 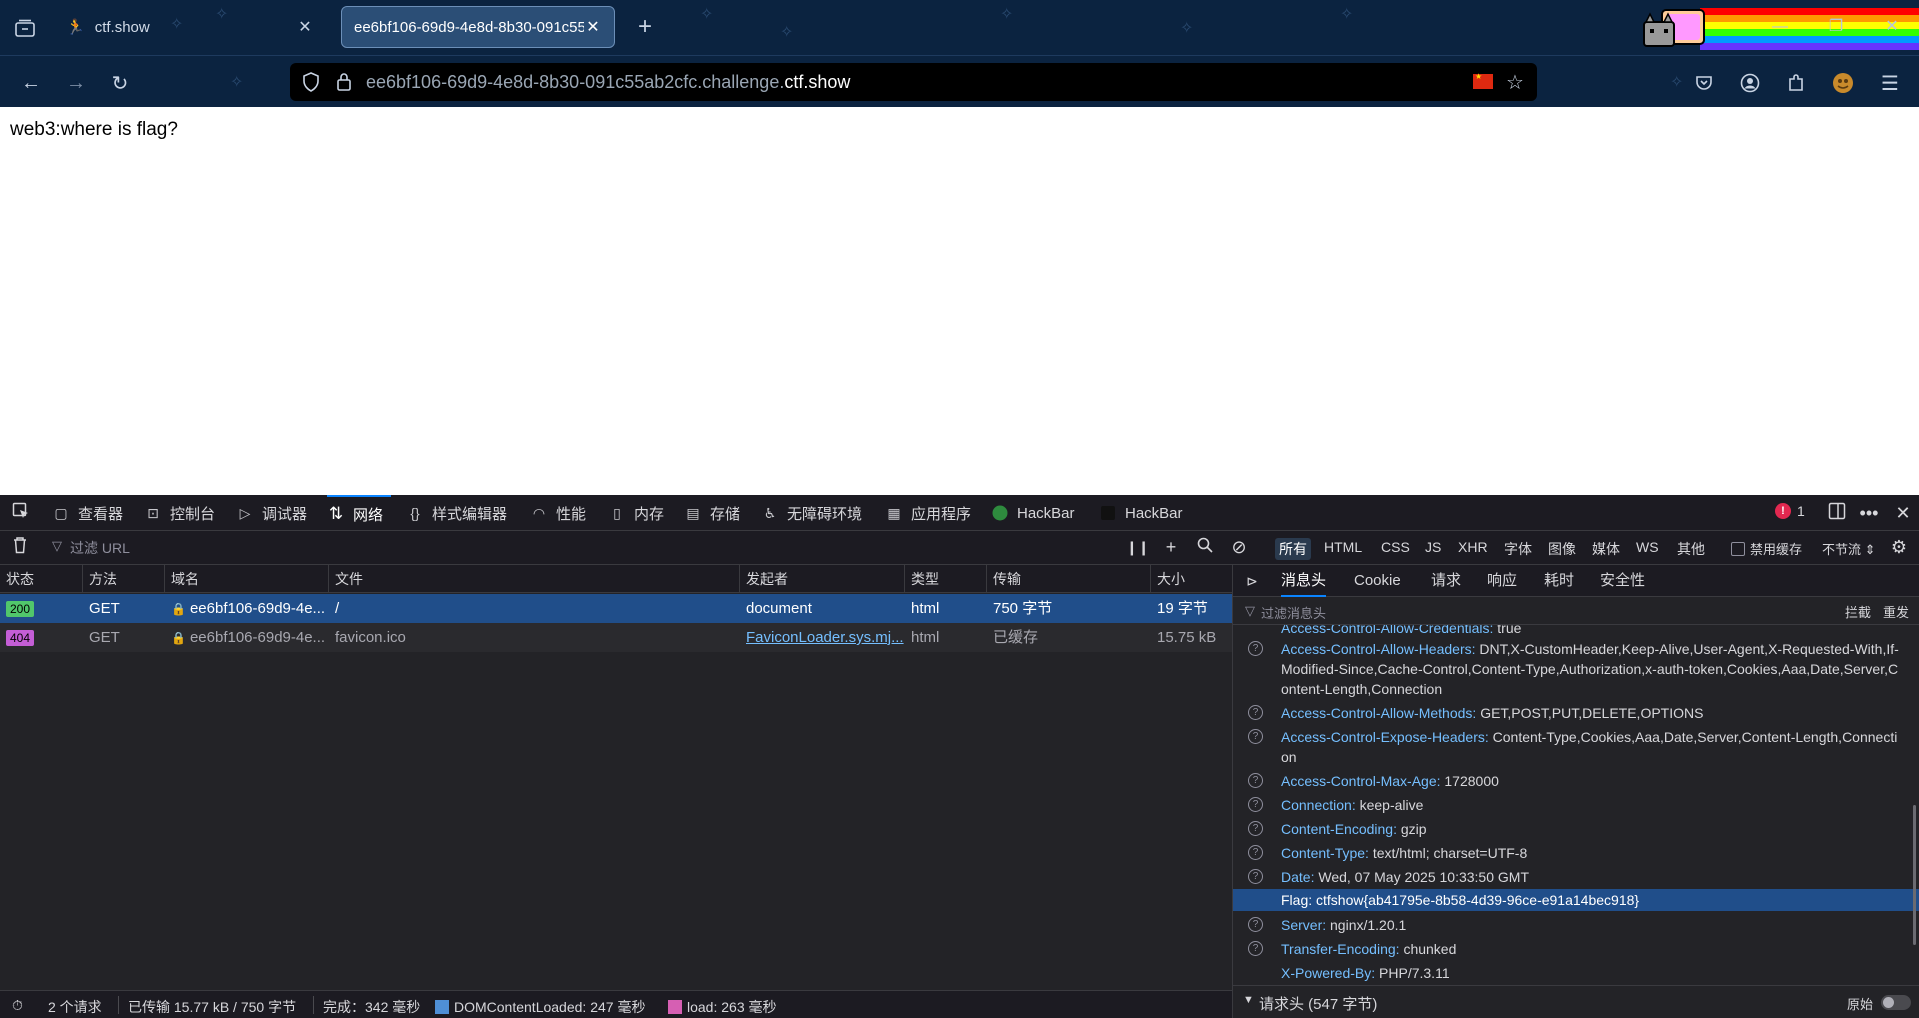 What do you see at coordinates (1576, 631) in the screenshot?
I see `header-row: Access-Control-Allow-Credentials: true` at bounding box center [1576, 631].